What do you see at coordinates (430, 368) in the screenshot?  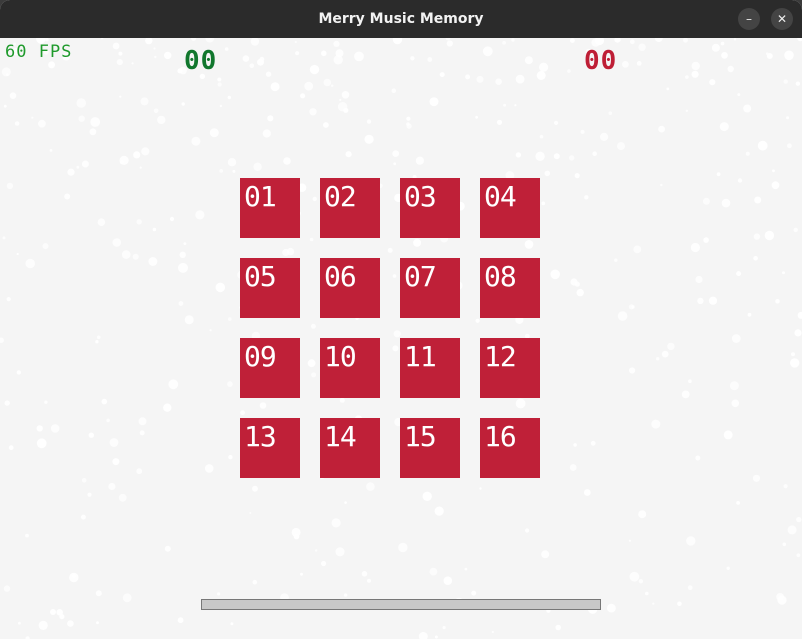 I see `memory-card: 11` at bounding box center [430, 368].